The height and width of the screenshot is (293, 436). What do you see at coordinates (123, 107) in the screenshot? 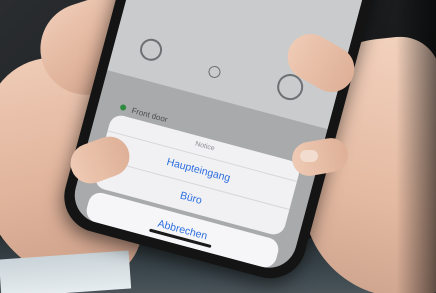
I see `status-dot` at bounding box center [123, 107].